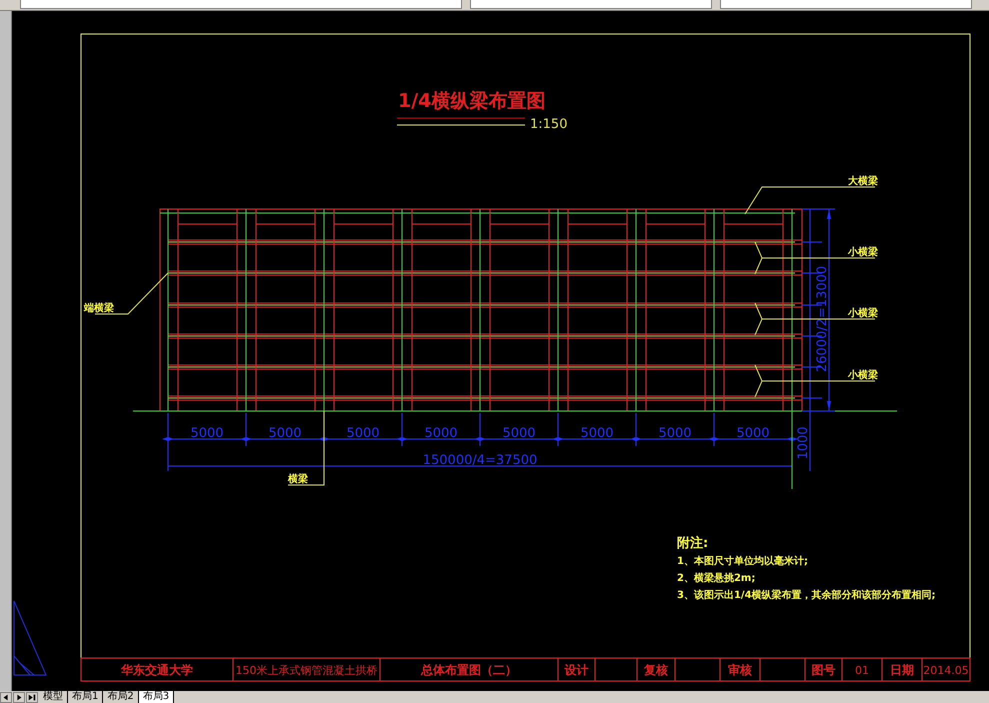  Describe the element at coordinates (803, 443) in the screenshot. I see `overhang-dimension: 1000` at that location.